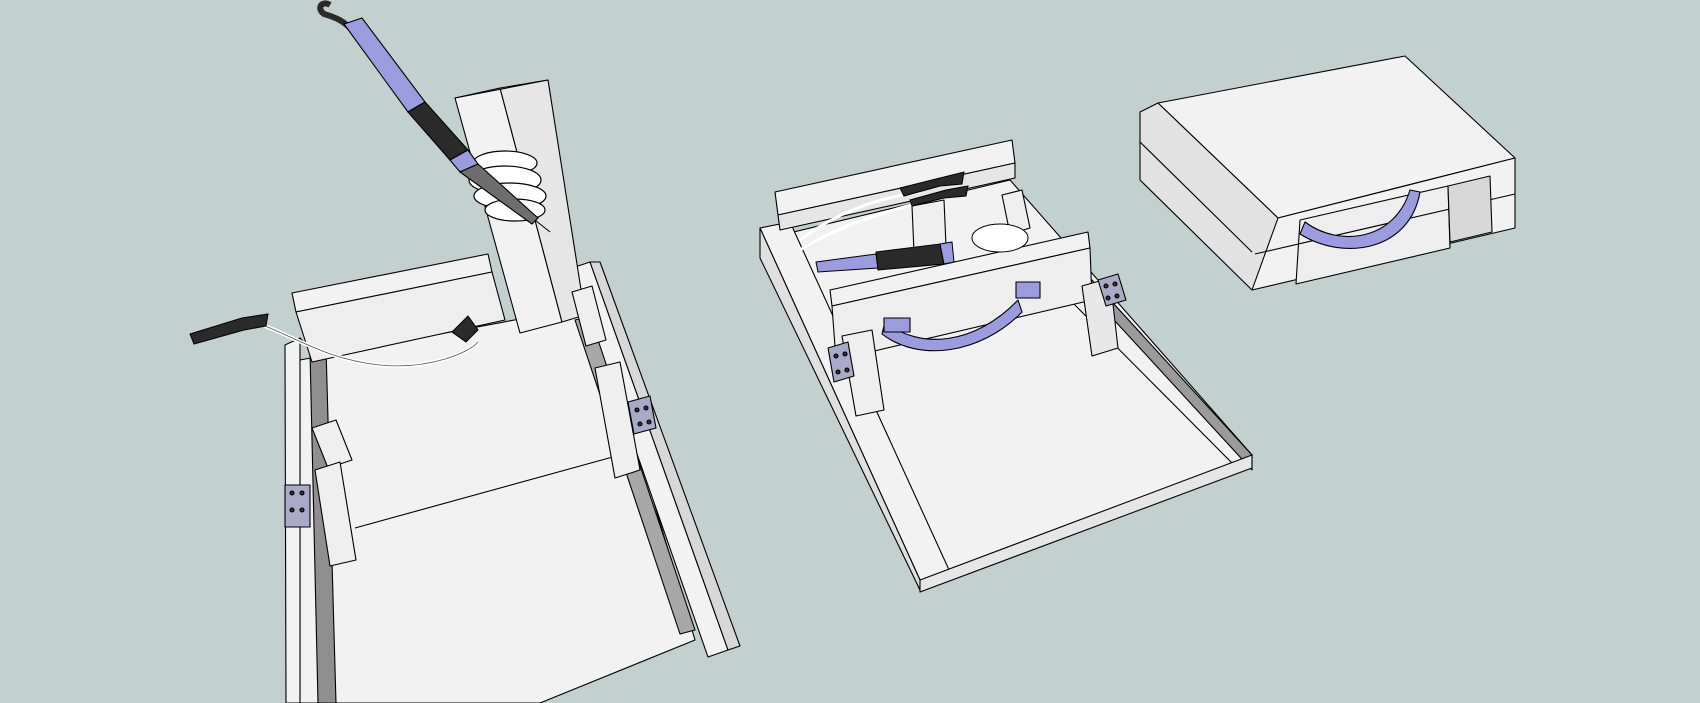 Image resolution: width=1700 pixels, height=703 pixels. I want to click on stored-coil, so click(1000, 238).